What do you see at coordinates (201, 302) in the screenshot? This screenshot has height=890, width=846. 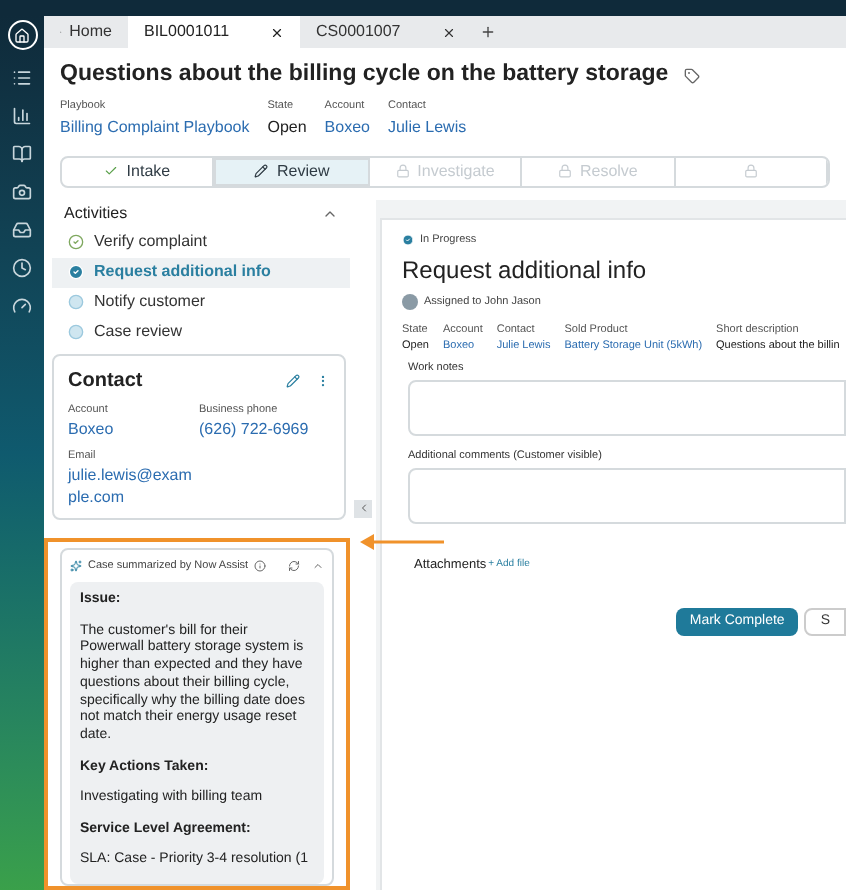 I see `activity-item: Notify customer` at bounding box center [201, 302].